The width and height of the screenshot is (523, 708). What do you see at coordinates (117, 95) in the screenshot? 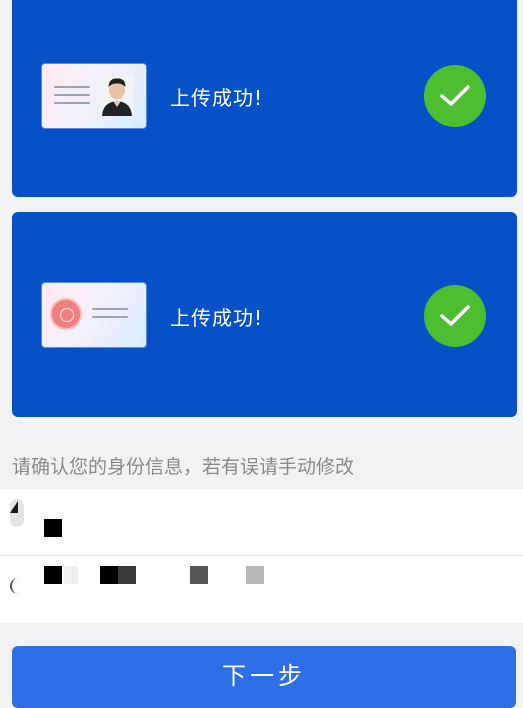
I see `person-photo-icon` at bounding box center [117, 95].